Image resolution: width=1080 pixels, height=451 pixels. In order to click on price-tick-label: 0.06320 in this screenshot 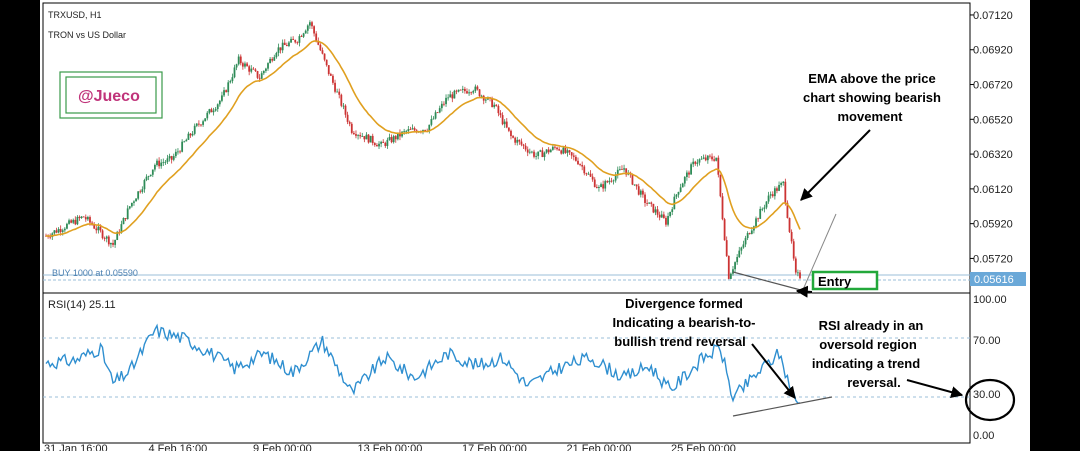, I will do `click(993, 155)`.